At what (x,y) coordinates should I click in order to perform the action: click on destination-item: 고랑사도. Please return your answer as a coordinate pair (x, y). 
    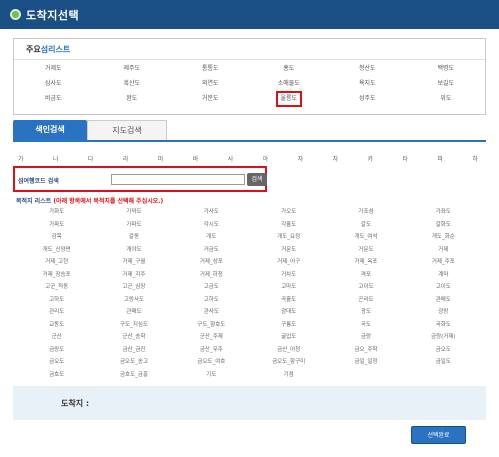
    Looking at the image, I should click on (133, 300).